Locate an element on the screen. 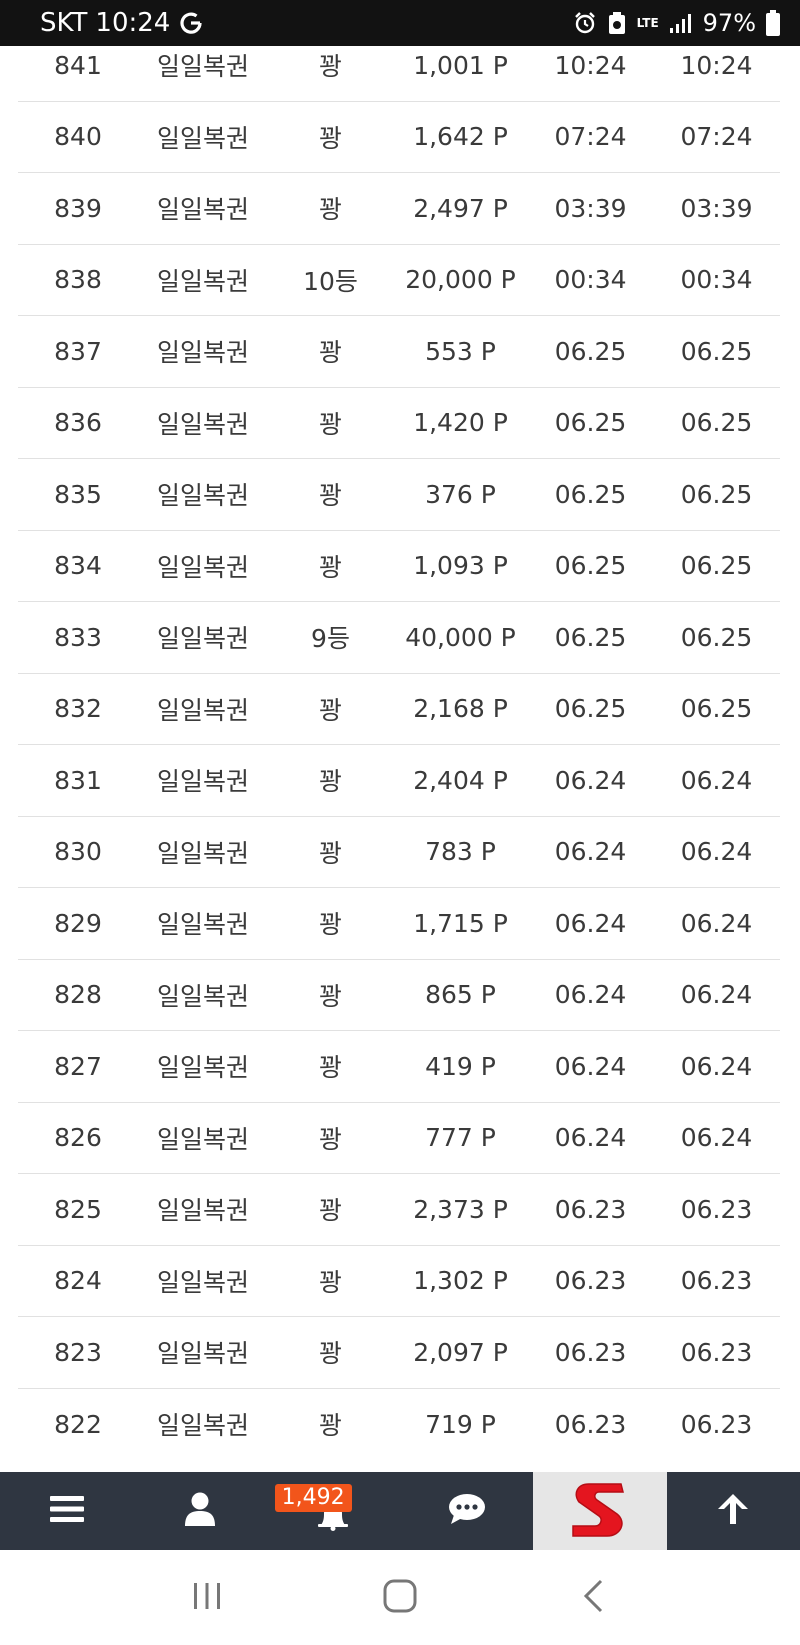 The width and height of the screenshot is (800, 1645). points-amount: 2,404 P is located at coordinates (460, 780).